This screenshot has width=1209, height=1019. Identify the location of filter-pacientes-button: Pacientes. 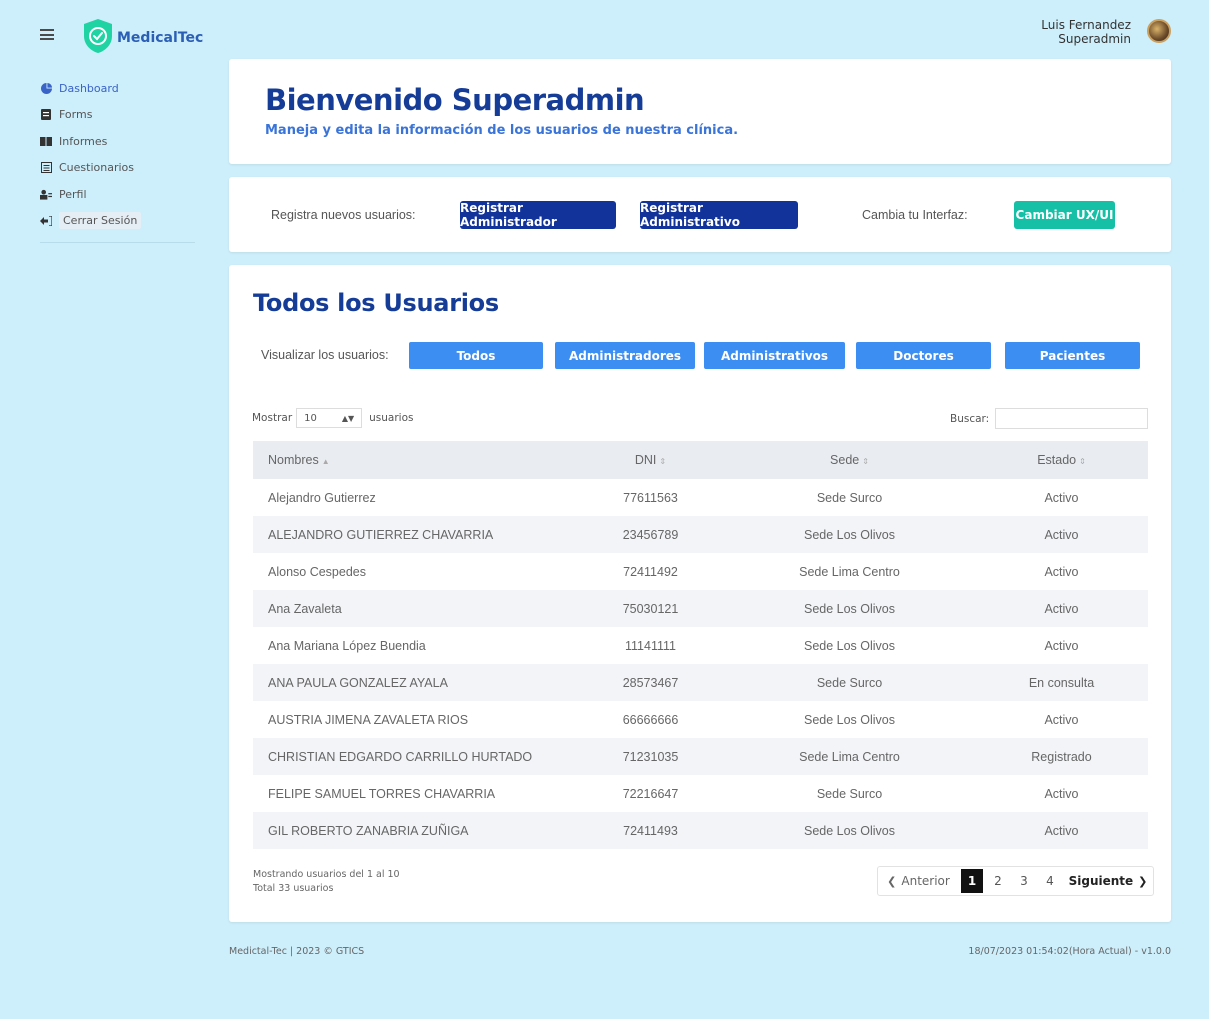
(1072, 355).